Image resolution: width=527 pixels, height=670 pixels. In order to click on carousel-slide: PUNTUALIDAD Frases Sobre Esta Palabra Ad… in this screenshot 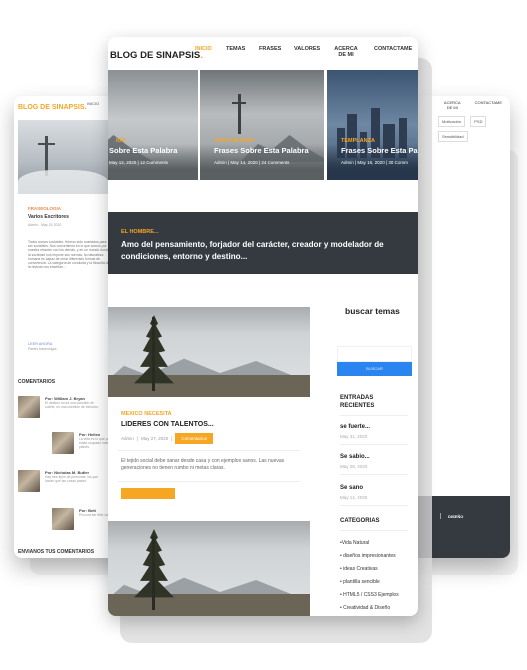, I will do `click(262, 125)`.